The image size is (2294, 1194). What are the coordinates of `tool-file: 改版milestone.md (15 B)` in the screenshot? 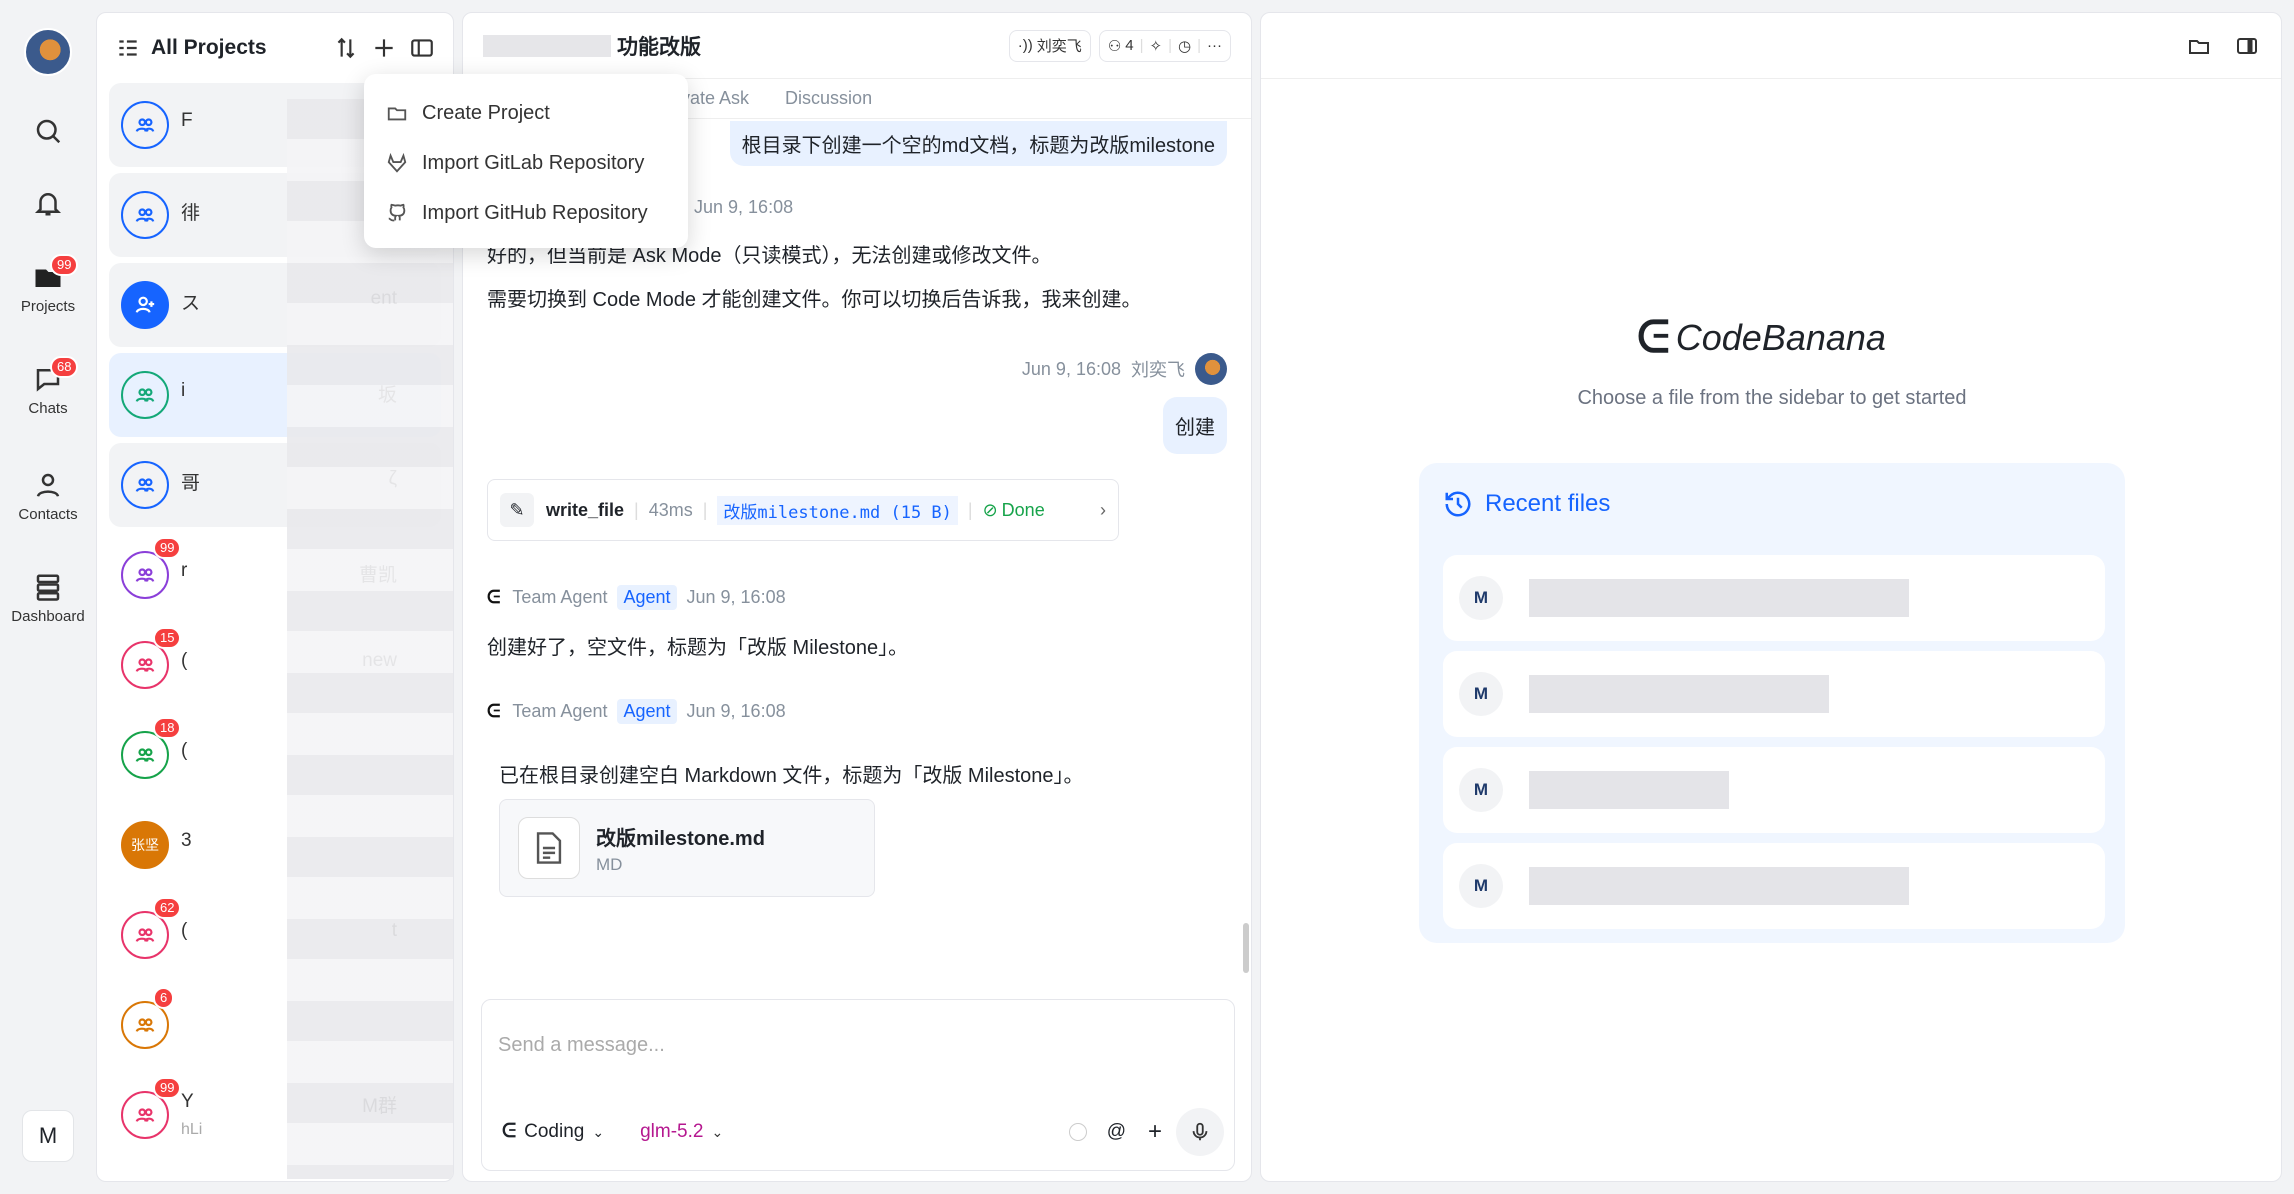 It's located at (837, 510).